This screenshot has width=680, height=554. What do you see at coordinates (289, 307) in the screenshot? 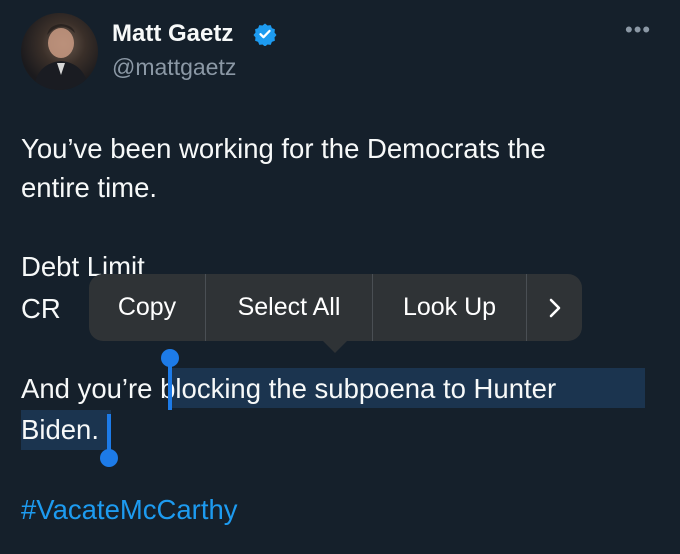
I see `select-all-button: Select All` at bounding box center [289, 307].